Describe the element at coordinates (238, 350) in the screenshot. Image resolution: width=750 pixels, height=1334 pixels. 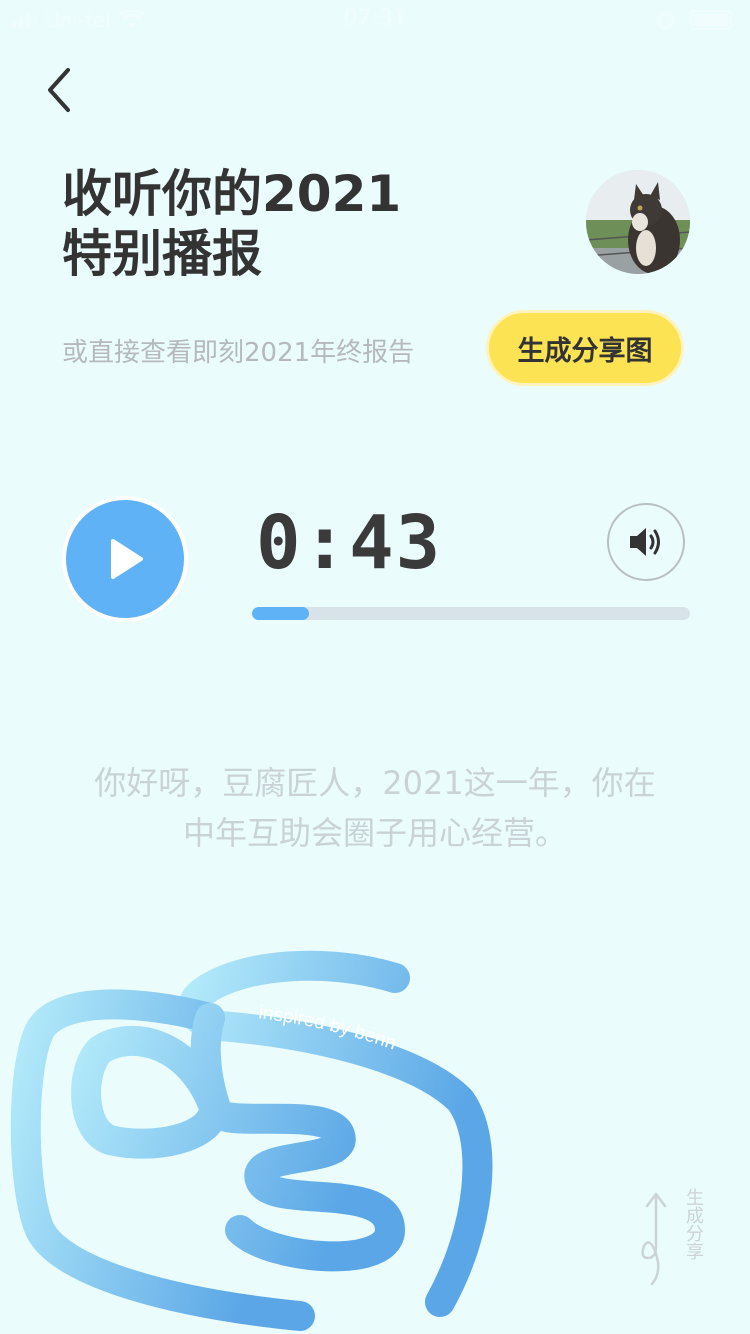
I see `report-subtitle: 或直接查看即刻2021年终报告` at that location.